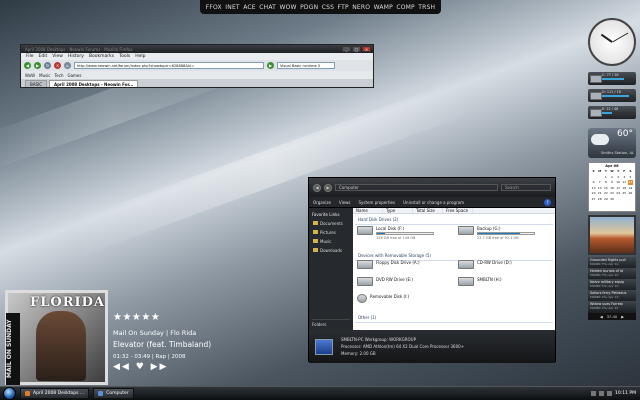  Describe the element at coordinates (611, 182) in the screenshot. I see `calendar-day: 9` at that location.